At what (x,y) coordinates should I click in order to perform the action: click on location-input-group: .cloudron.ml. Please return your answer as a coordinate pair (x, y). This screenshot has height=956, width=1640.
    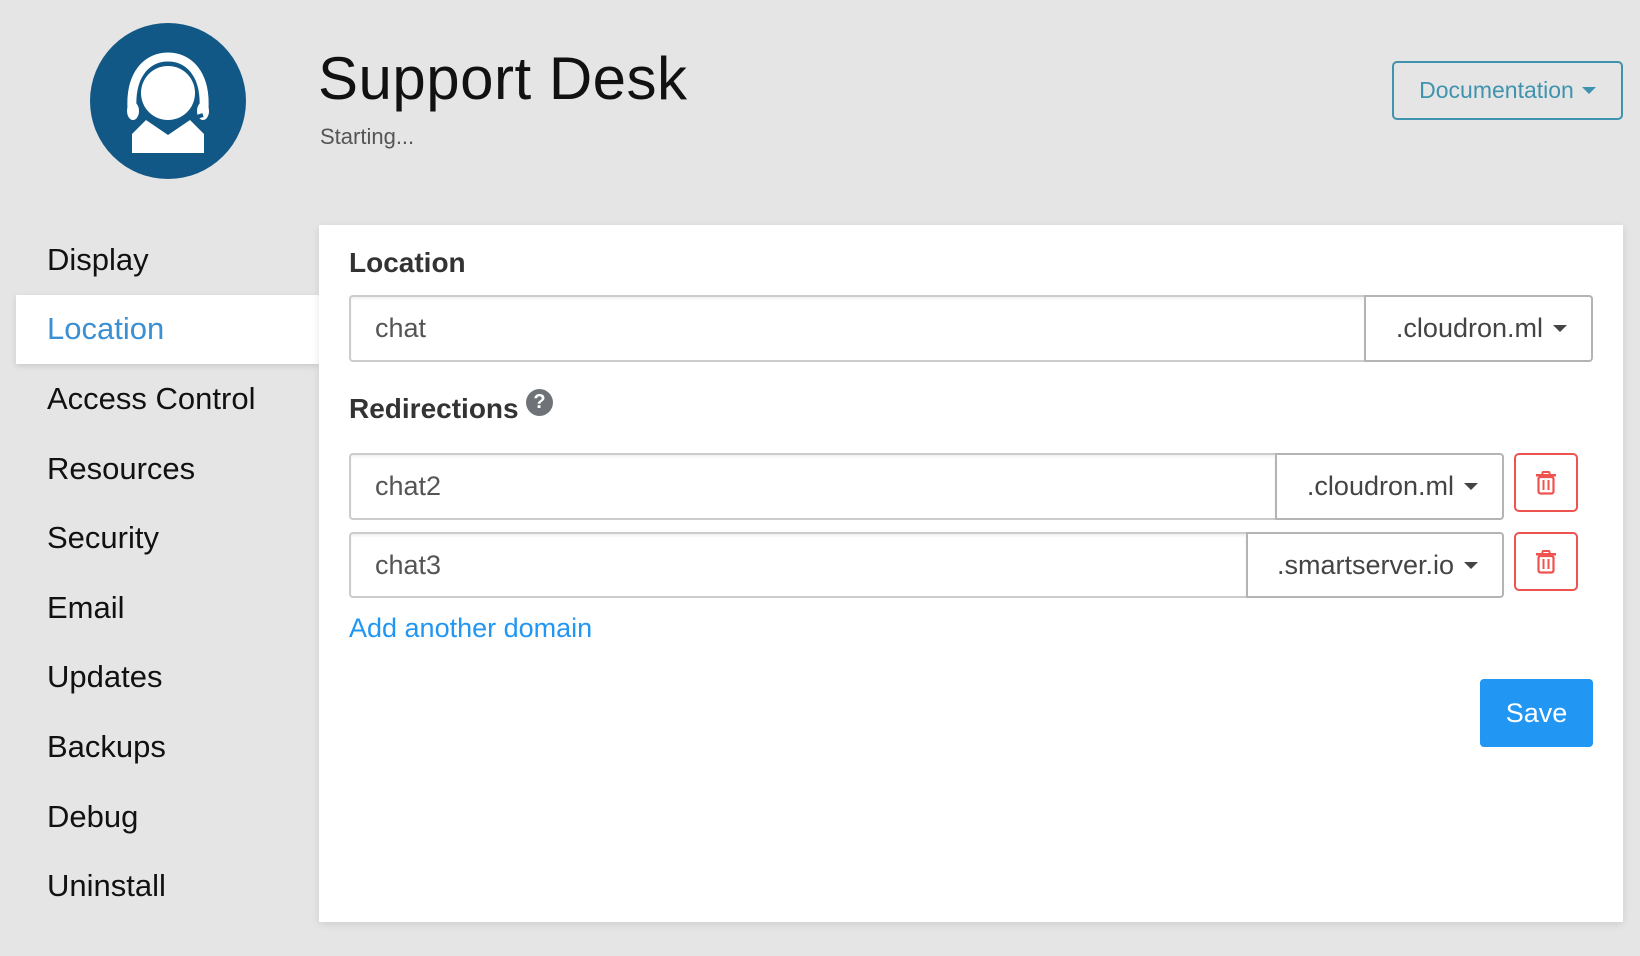
    Looking at the image, I should click on (971, 328).